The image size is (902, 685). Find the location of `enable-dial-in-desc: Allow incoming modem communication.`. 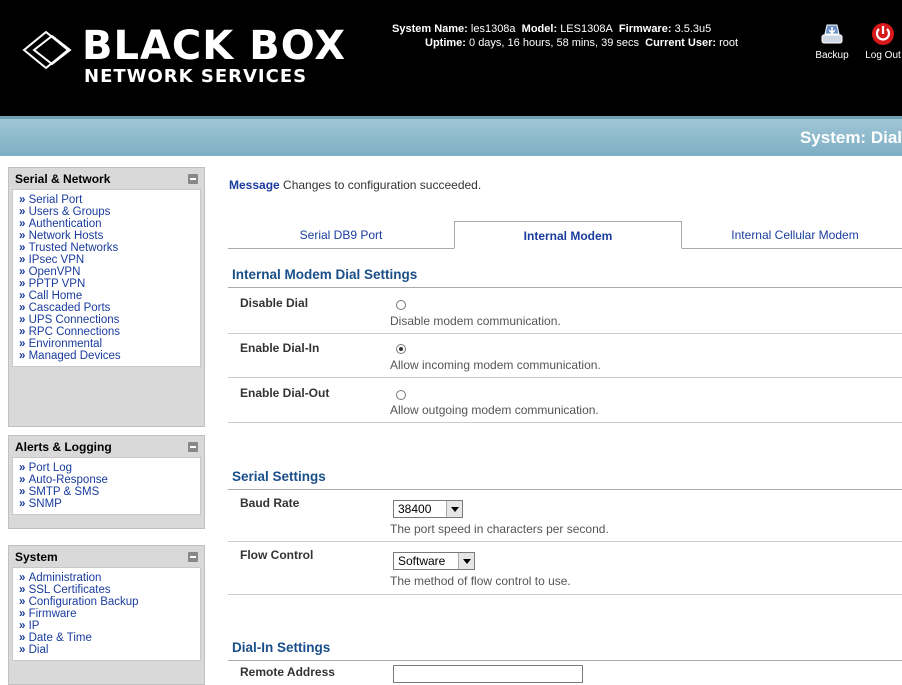

enable-dial-in-desc: Allow incoming modem communication. is located at coordinates (495, 365).